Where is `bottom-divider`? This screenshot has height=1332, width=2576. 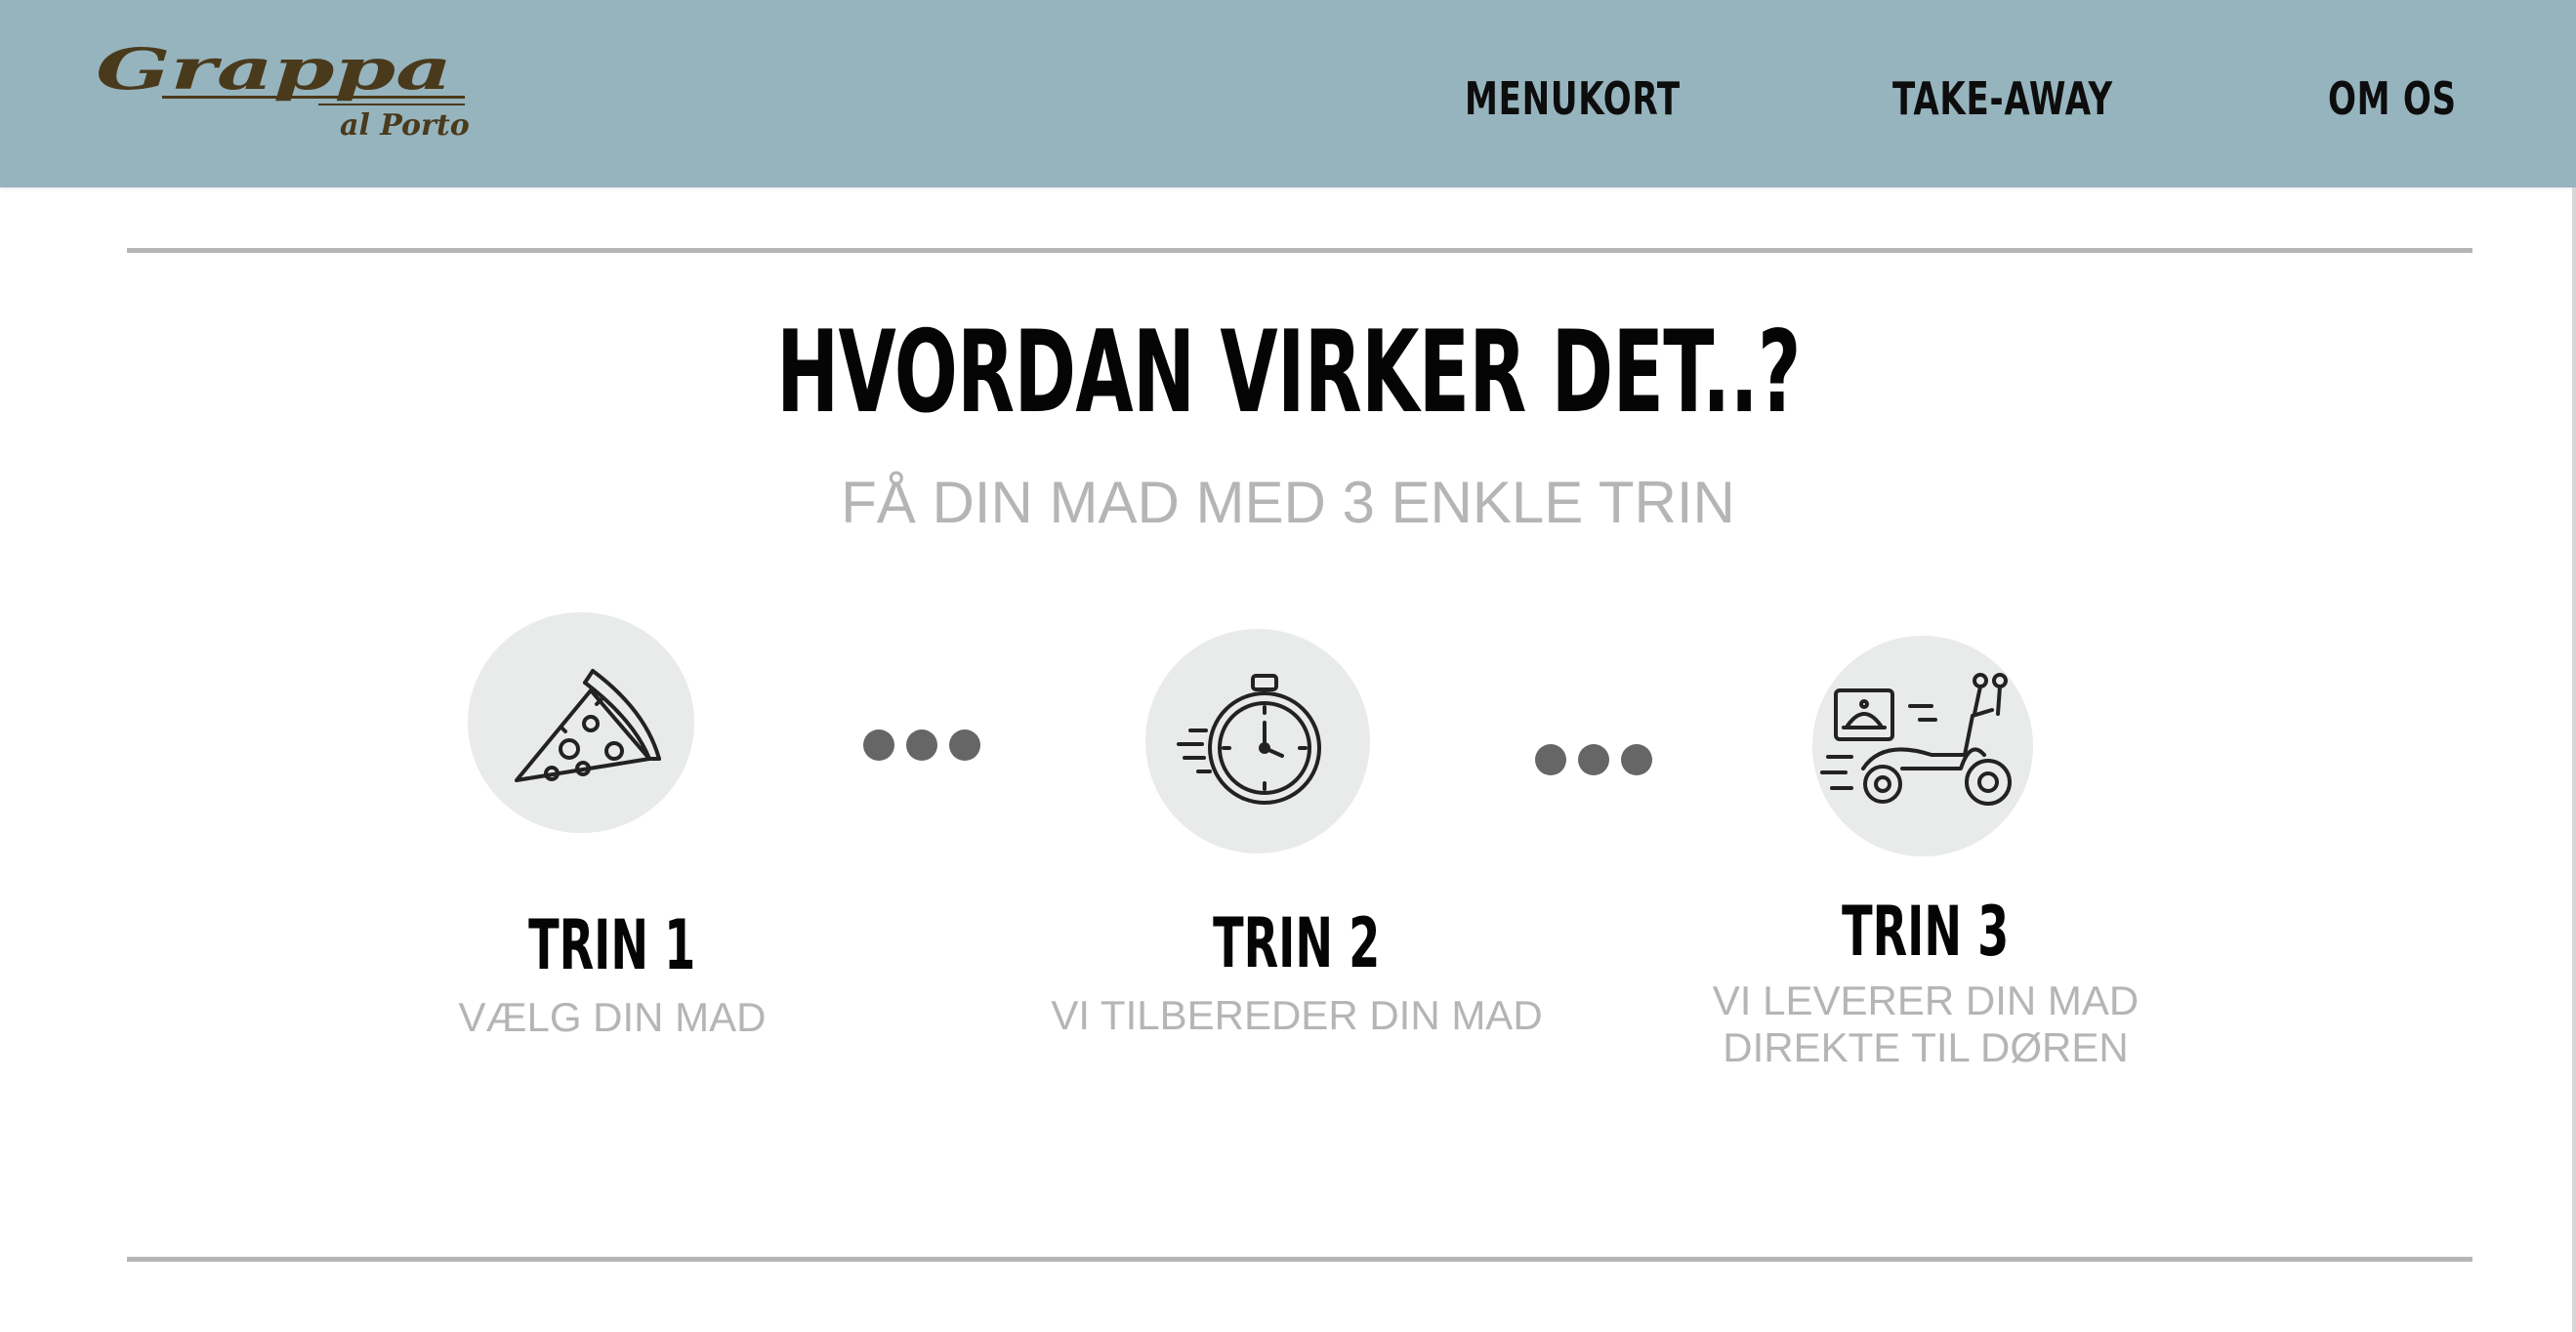
bottom-divider is located at coordinates (1299, 1259).